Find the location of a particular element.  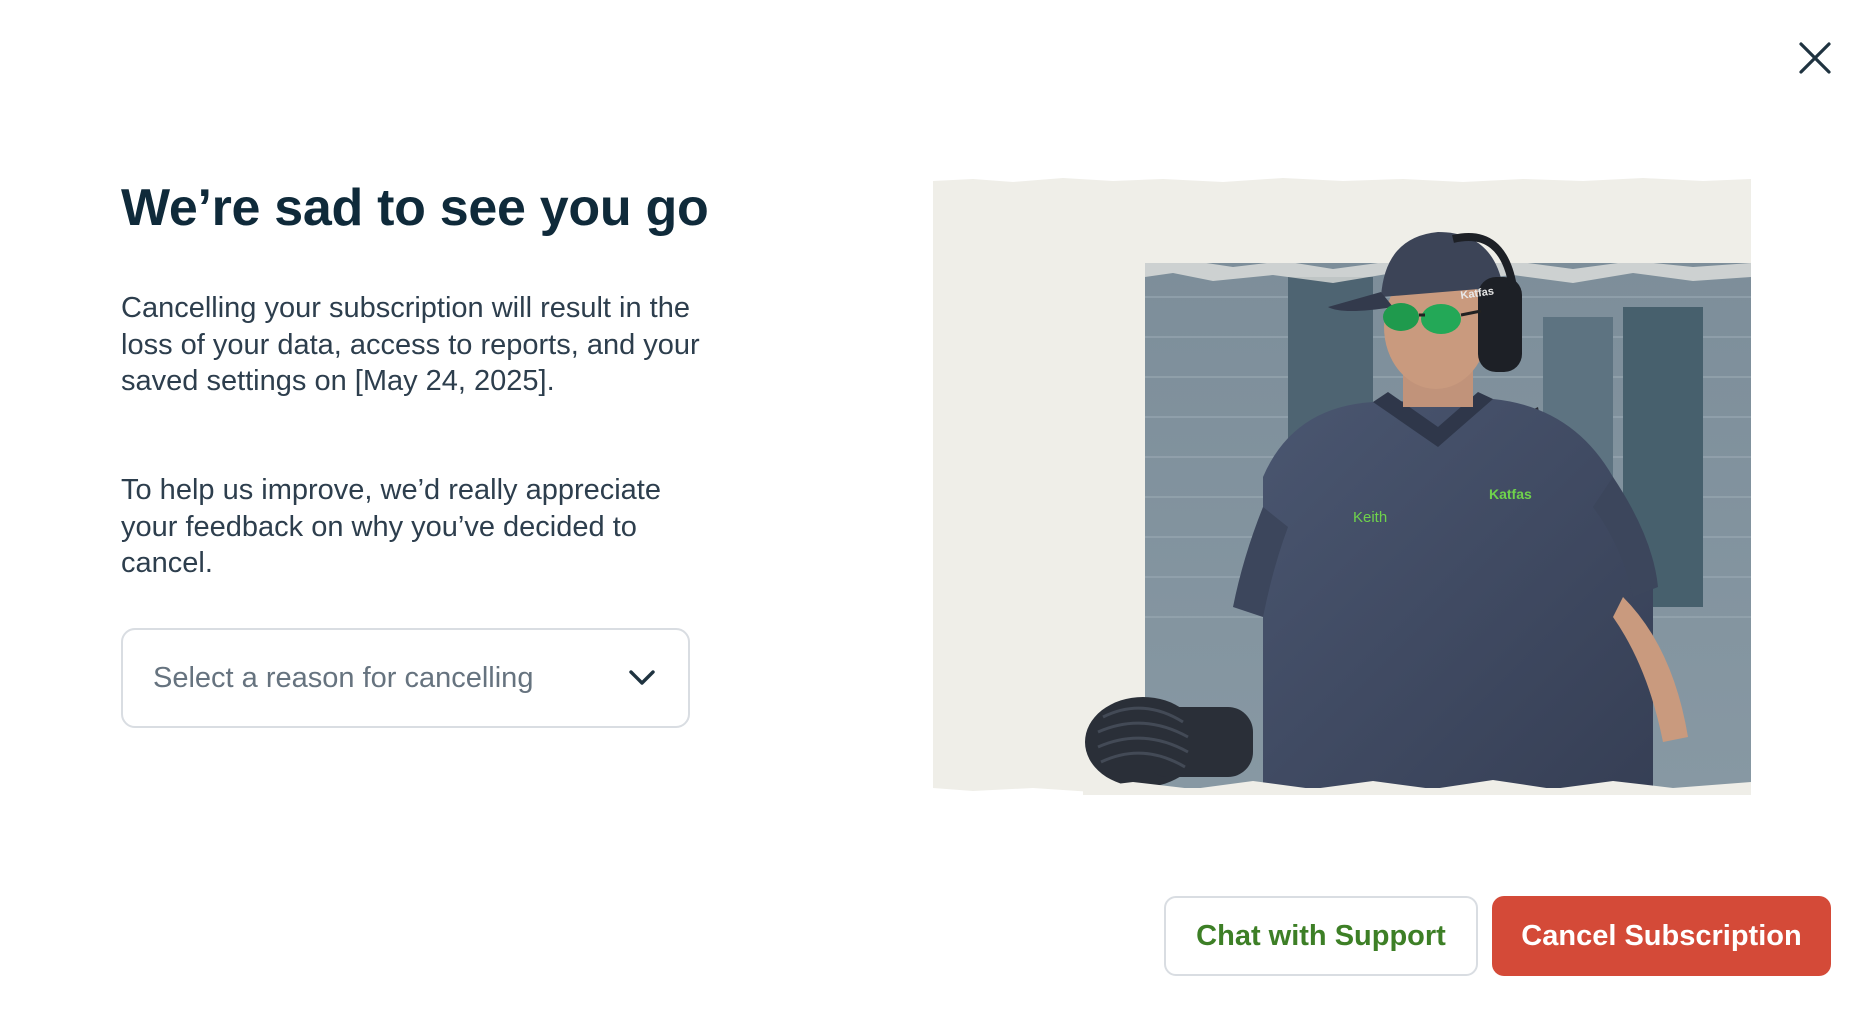

chevron-down-icon is located at coordinates (642, 678).